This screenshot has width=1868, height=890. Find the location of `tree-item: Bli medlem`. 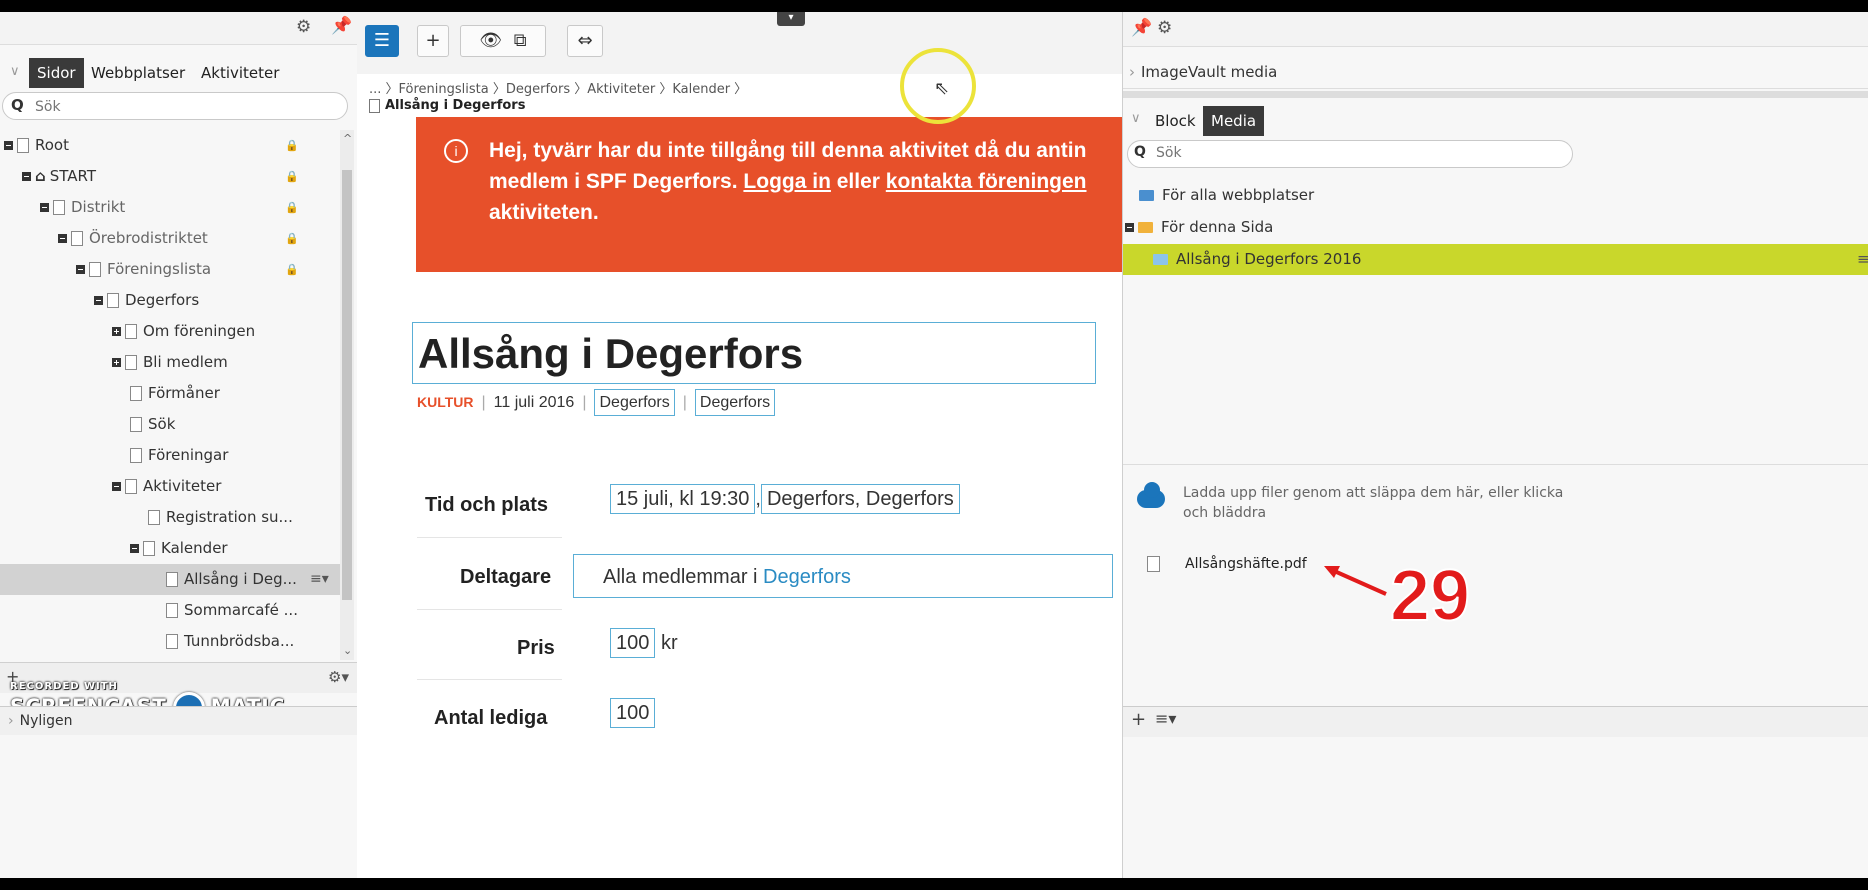

tree-item: Bli medlem is located at coordinates (170, 362).